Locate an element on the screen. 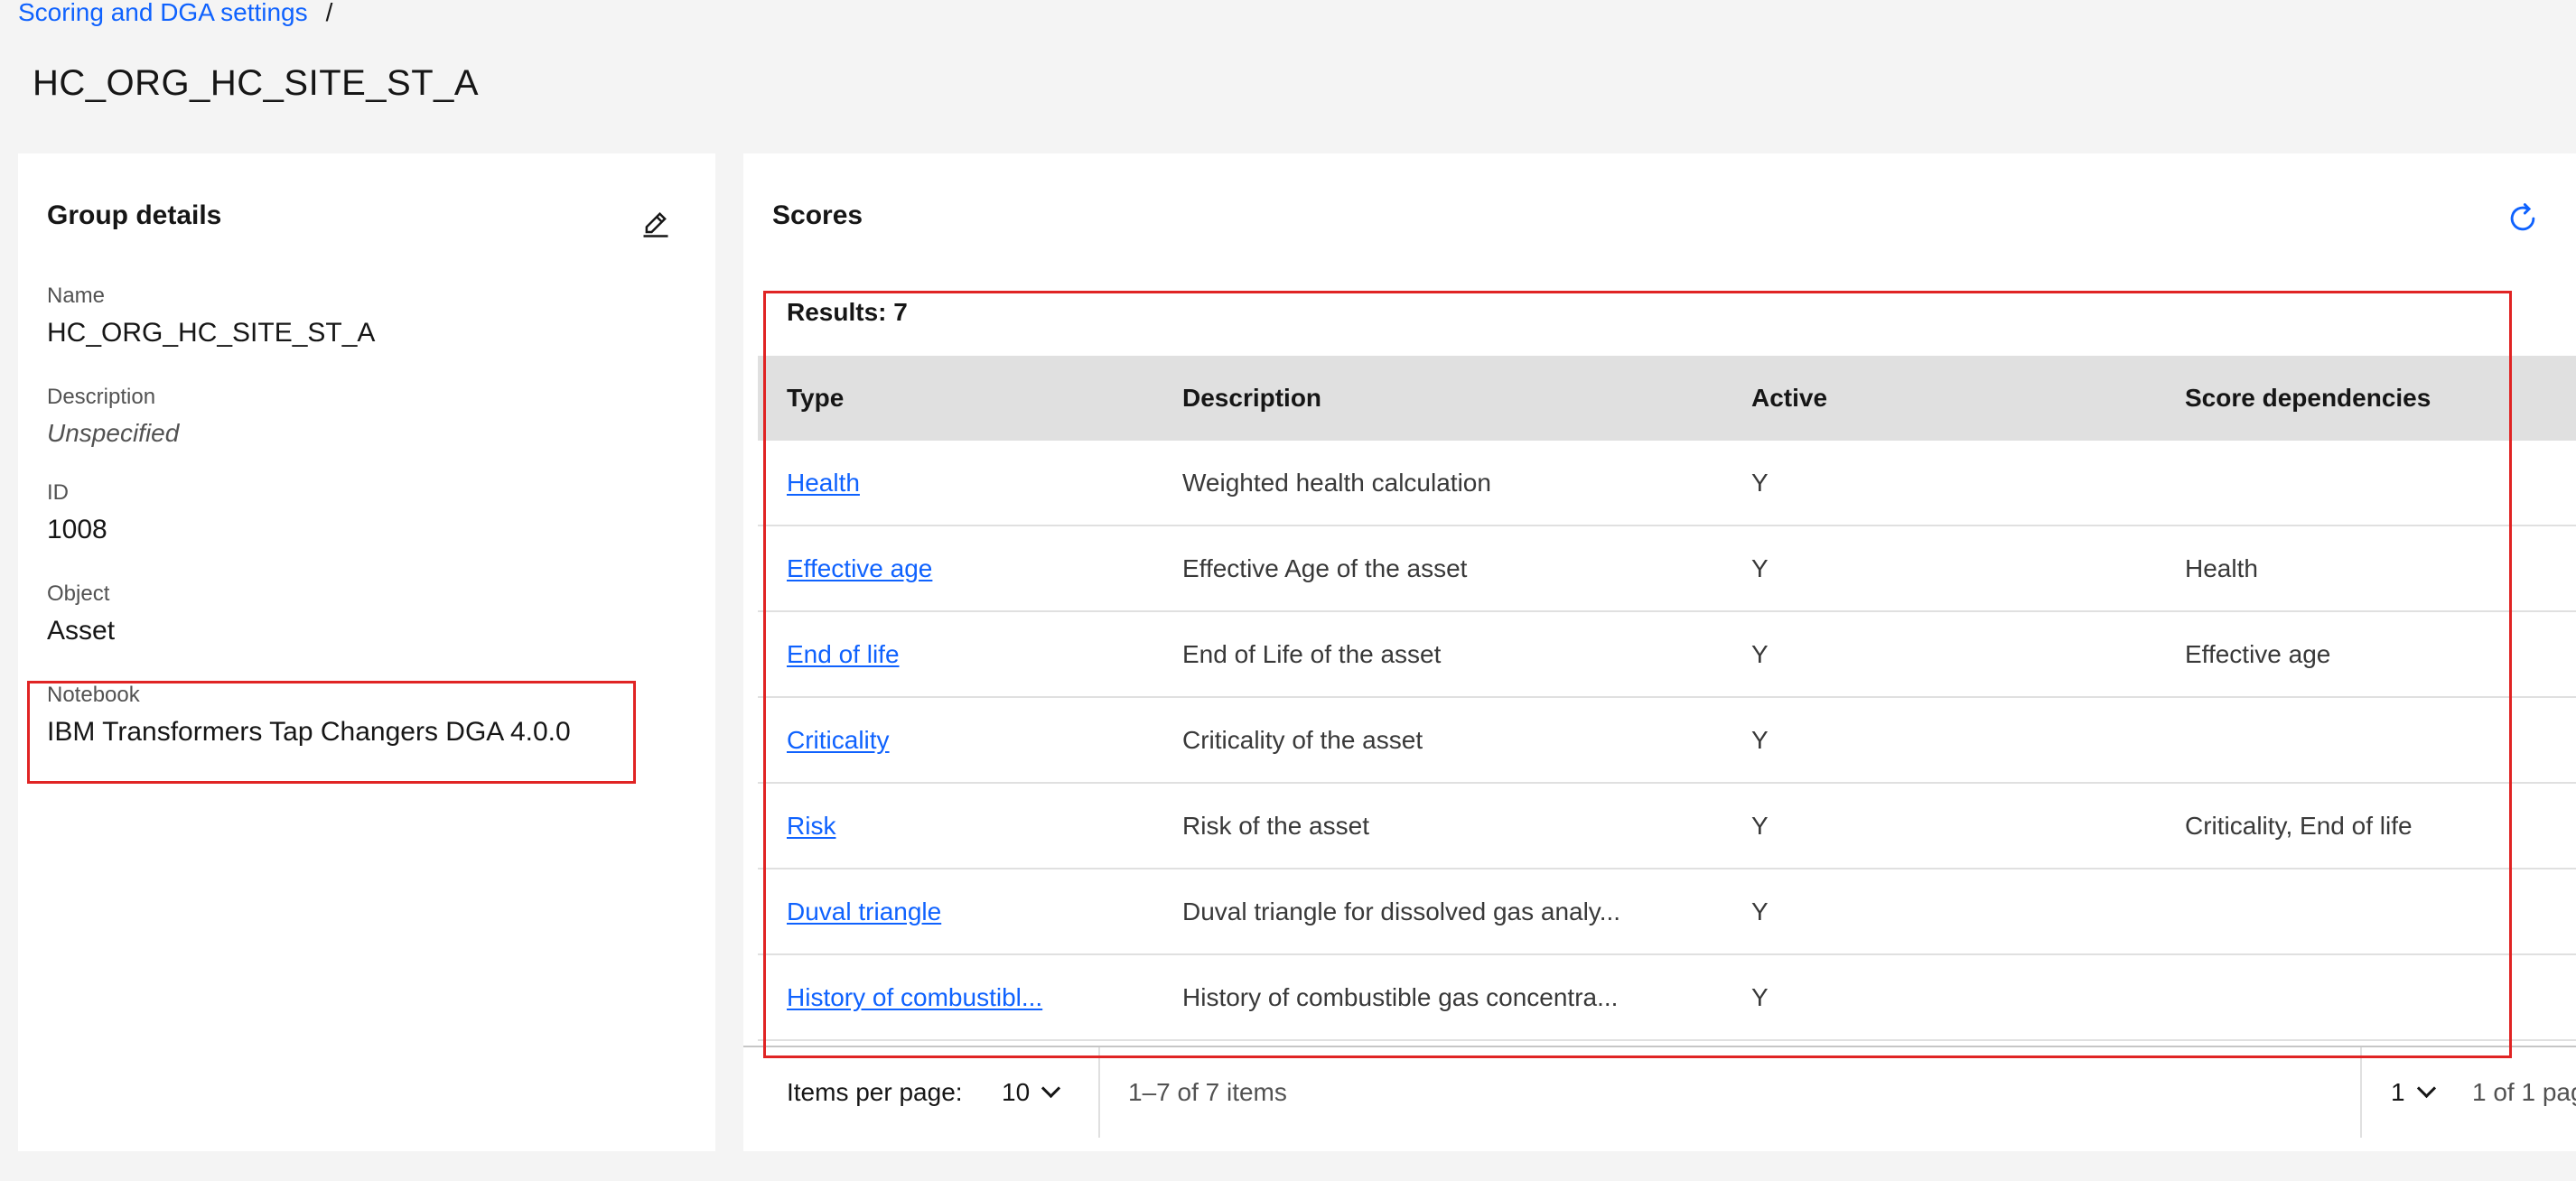 Image resolution: width=2576 pixels, height=1181 pixels. score-description: Weighted health calculation is located at coordinates (1336, 483).